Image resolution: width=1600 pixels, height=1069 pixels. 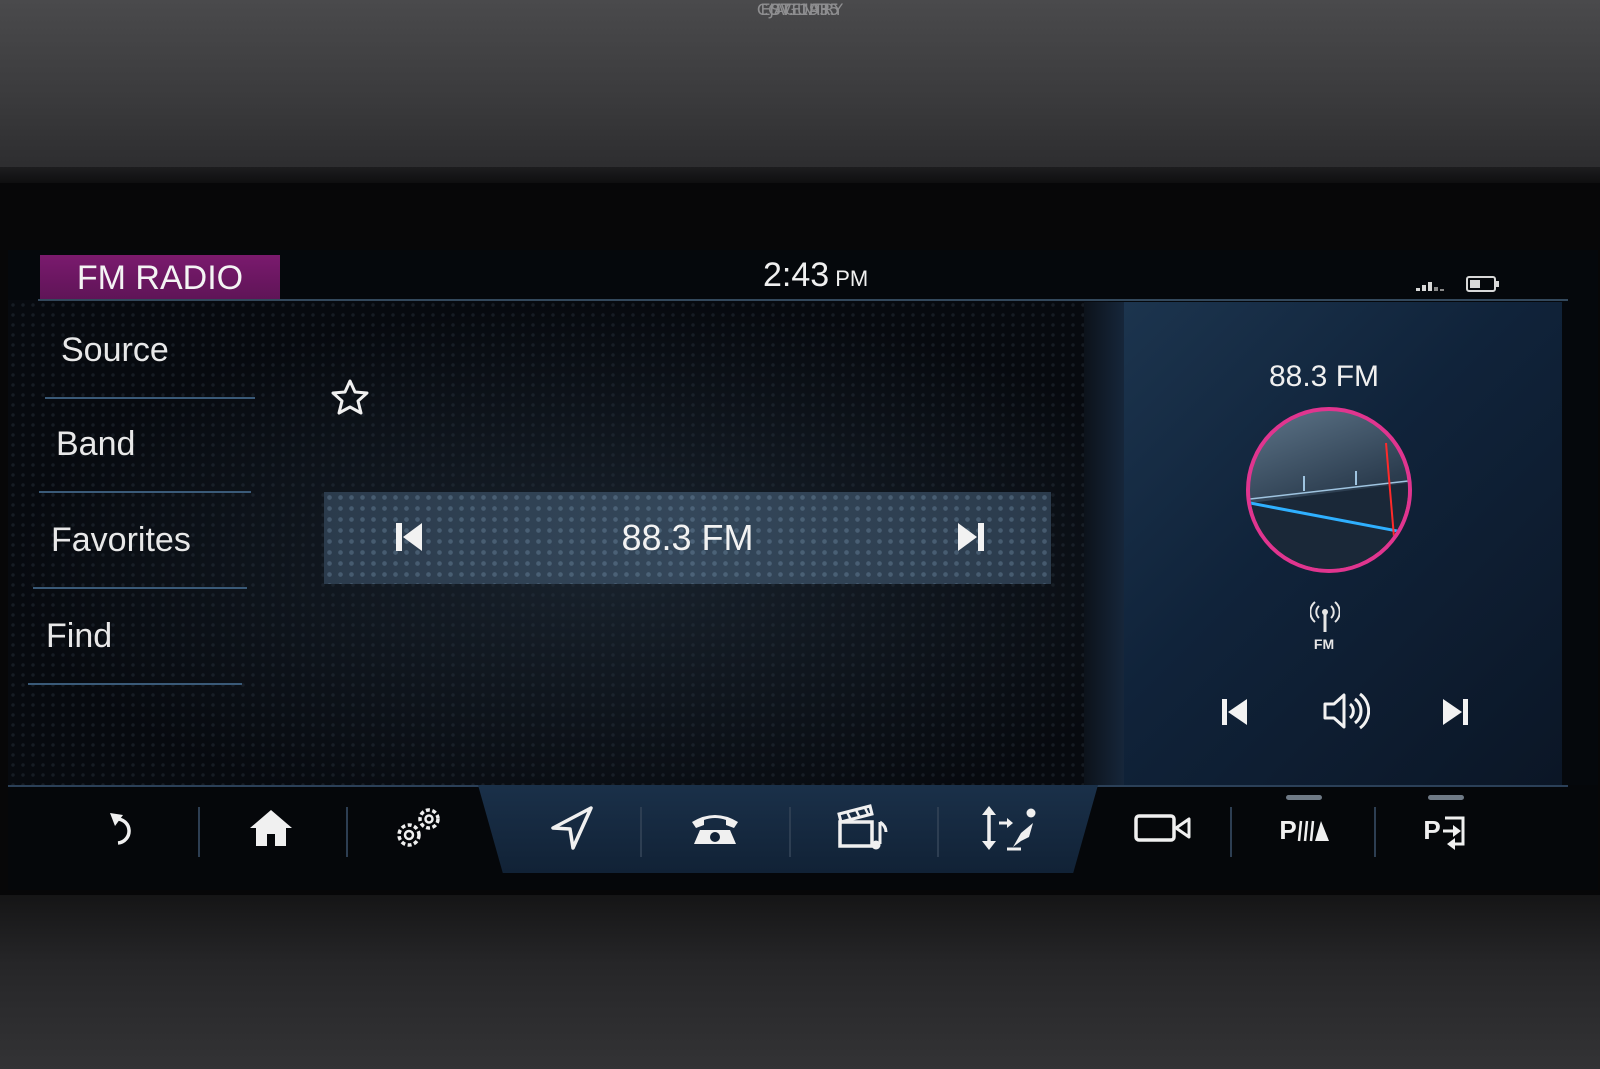 What do you see at coordinates (152, 446) in the screenshot?
I see `menu-item-band: Band` at bounding box center [152, 446].